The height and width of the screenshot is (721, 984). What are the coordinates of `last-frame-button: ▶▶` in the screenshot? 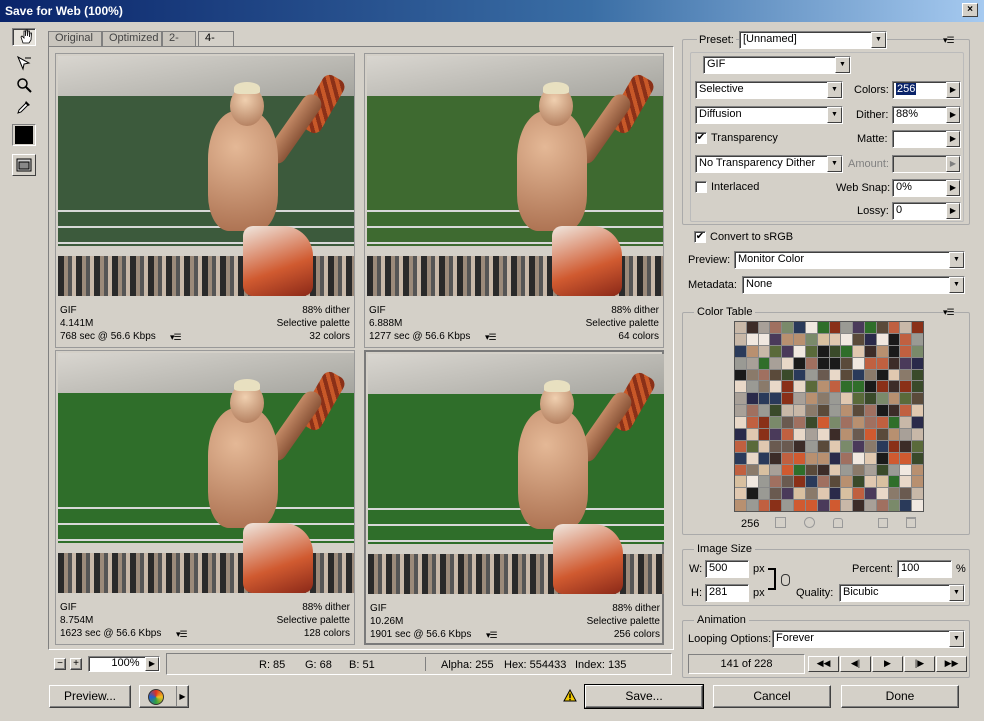 It's located at (951, 664).